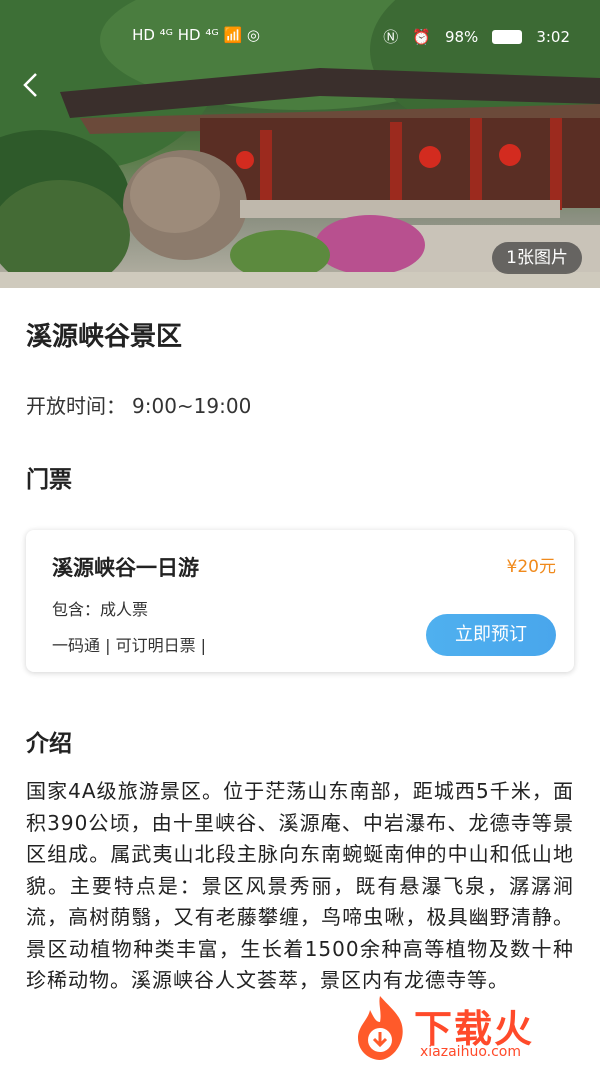  What do you see at coordinates (76, 406) in the screenshot?
I see `hours-label: 开放时间：` at bounding box center [76, 406].